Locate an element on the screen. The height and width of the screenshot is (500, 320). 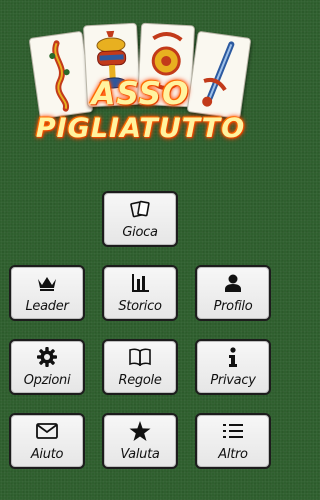
envelope-icon is located at coordinates (47, 431).